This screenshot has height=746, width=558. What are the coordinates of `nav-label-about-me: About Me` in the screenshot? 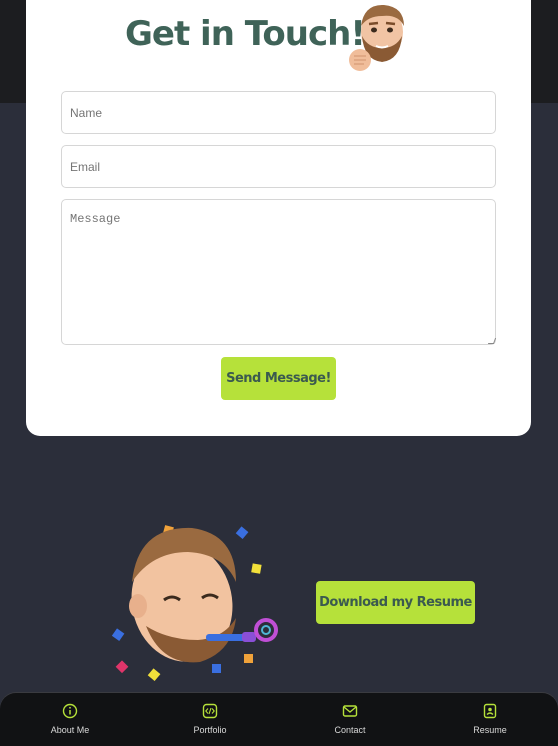 It's located at (70, 730).